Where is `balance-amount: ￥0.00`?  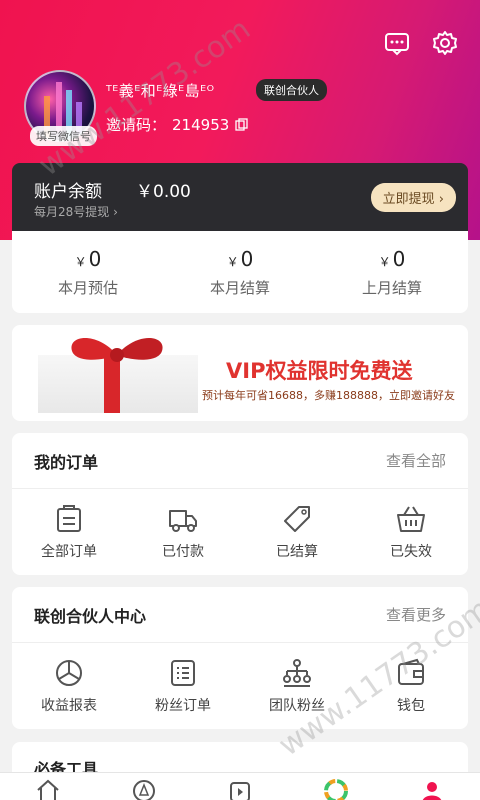
balance-amount: ￥0.00 is located at coordinates (163, 192).